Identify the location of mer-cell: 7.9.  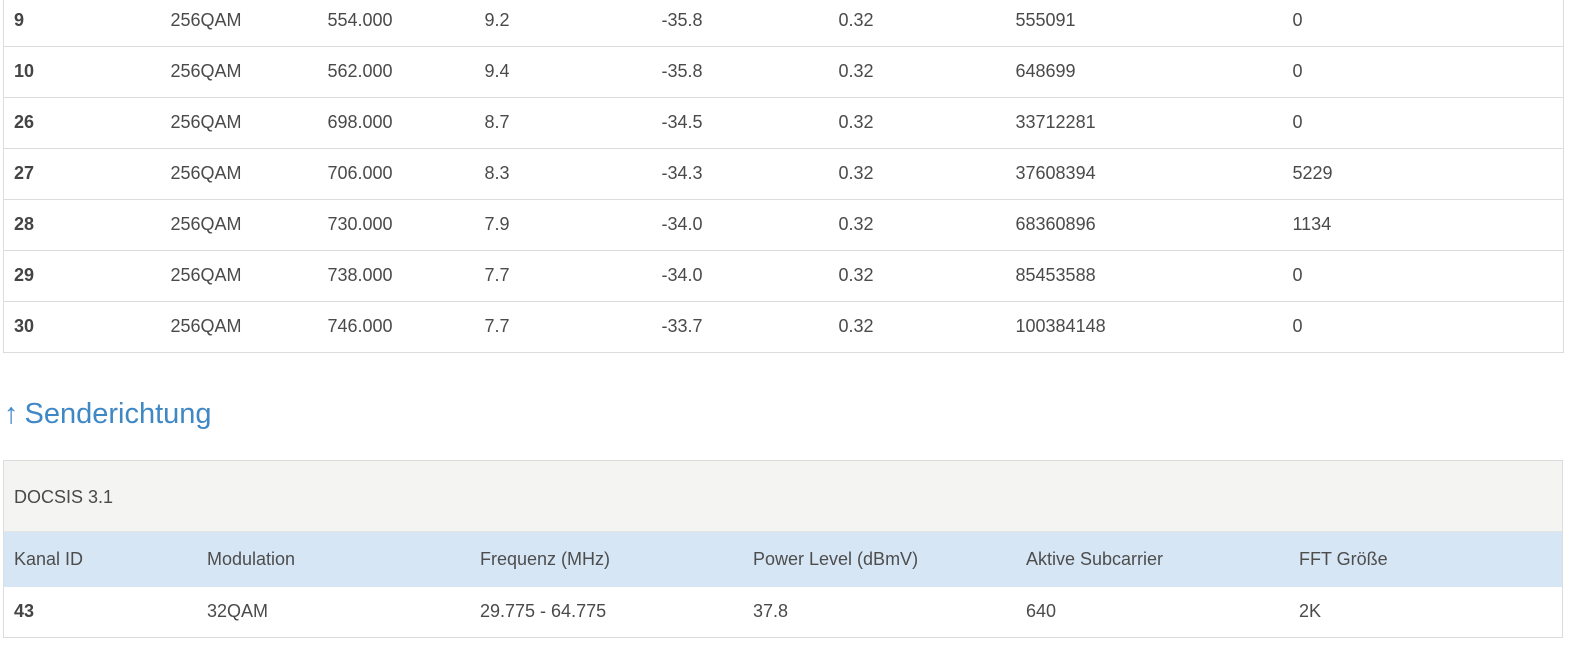
(497, 224).